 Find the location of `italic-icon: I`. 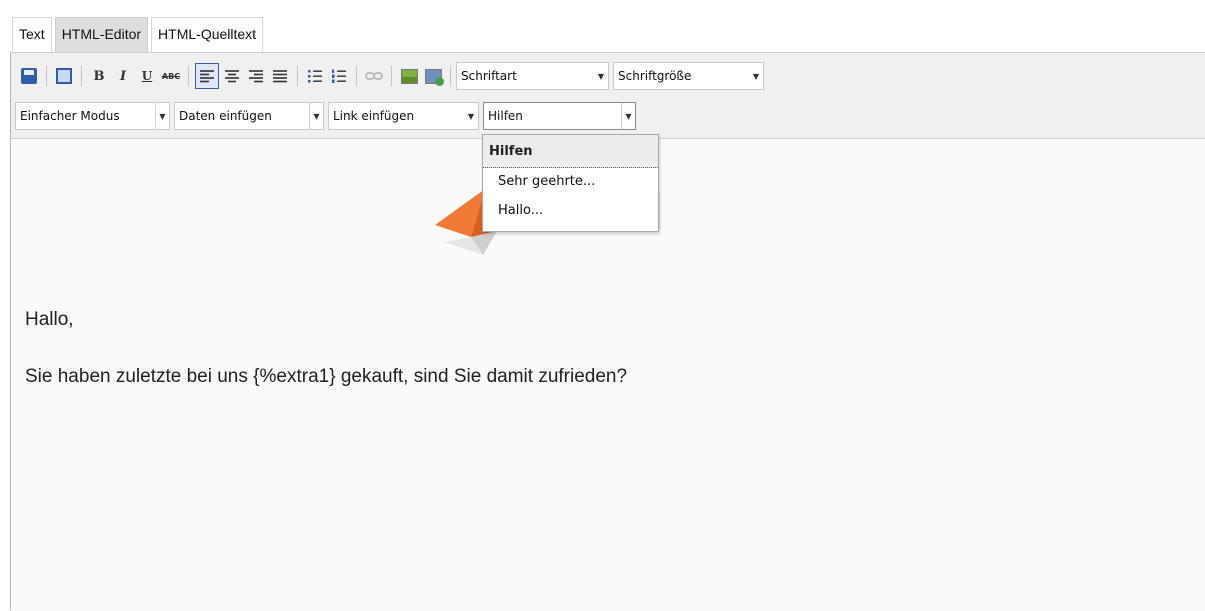

italic-icon: I is located at coordinates (123, 76).